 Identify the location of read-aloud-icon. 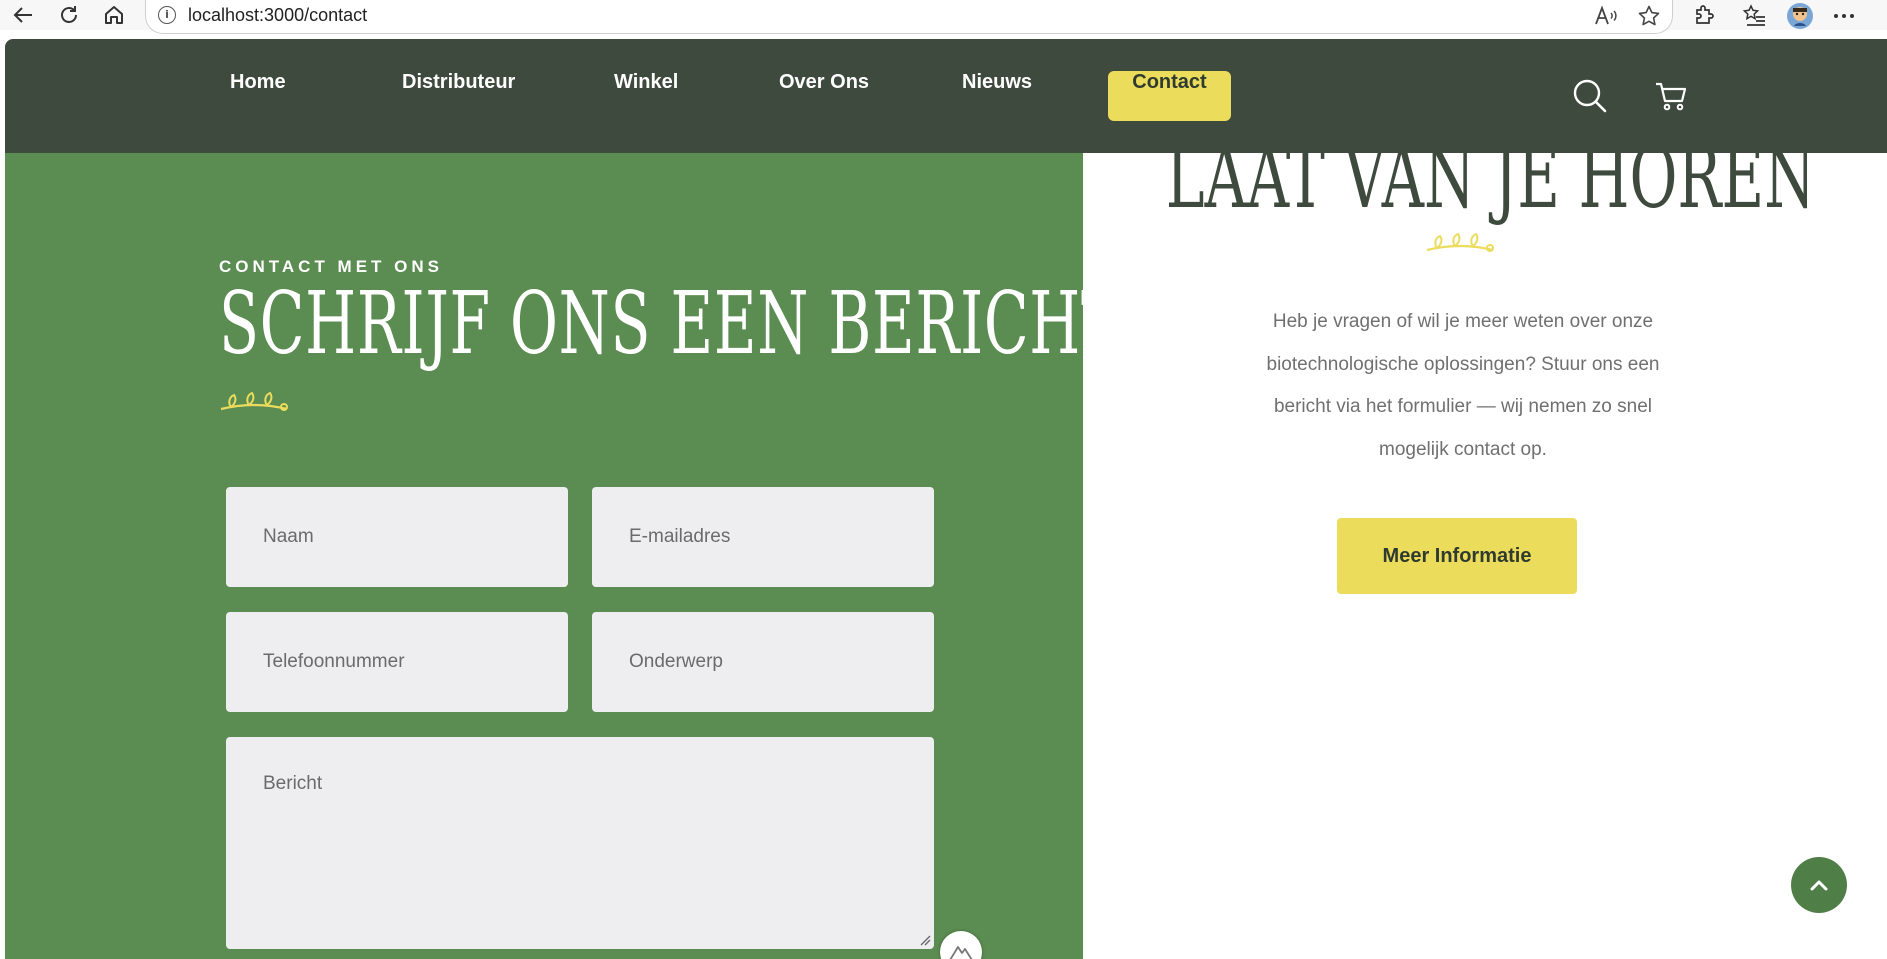
(1606, 16).